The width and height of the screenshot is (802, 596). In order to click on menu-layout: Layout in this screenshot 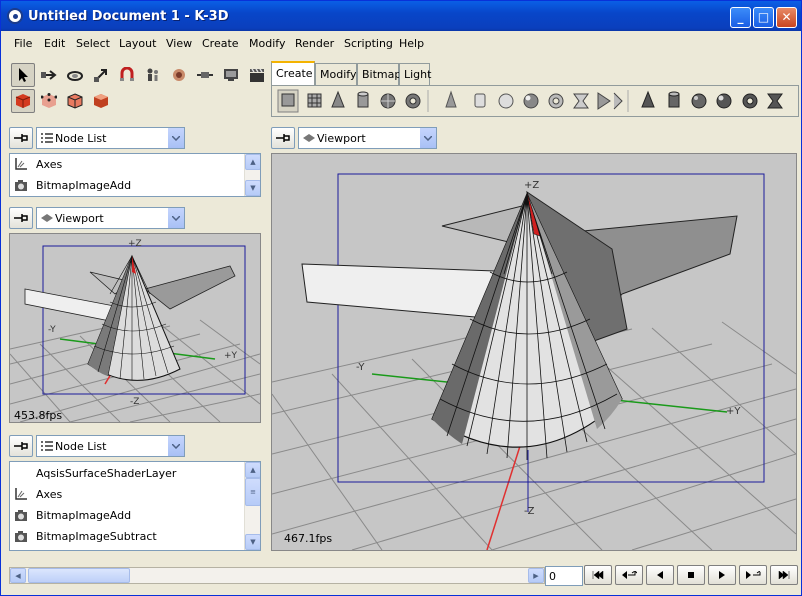, I will do `click(137, 43)`.